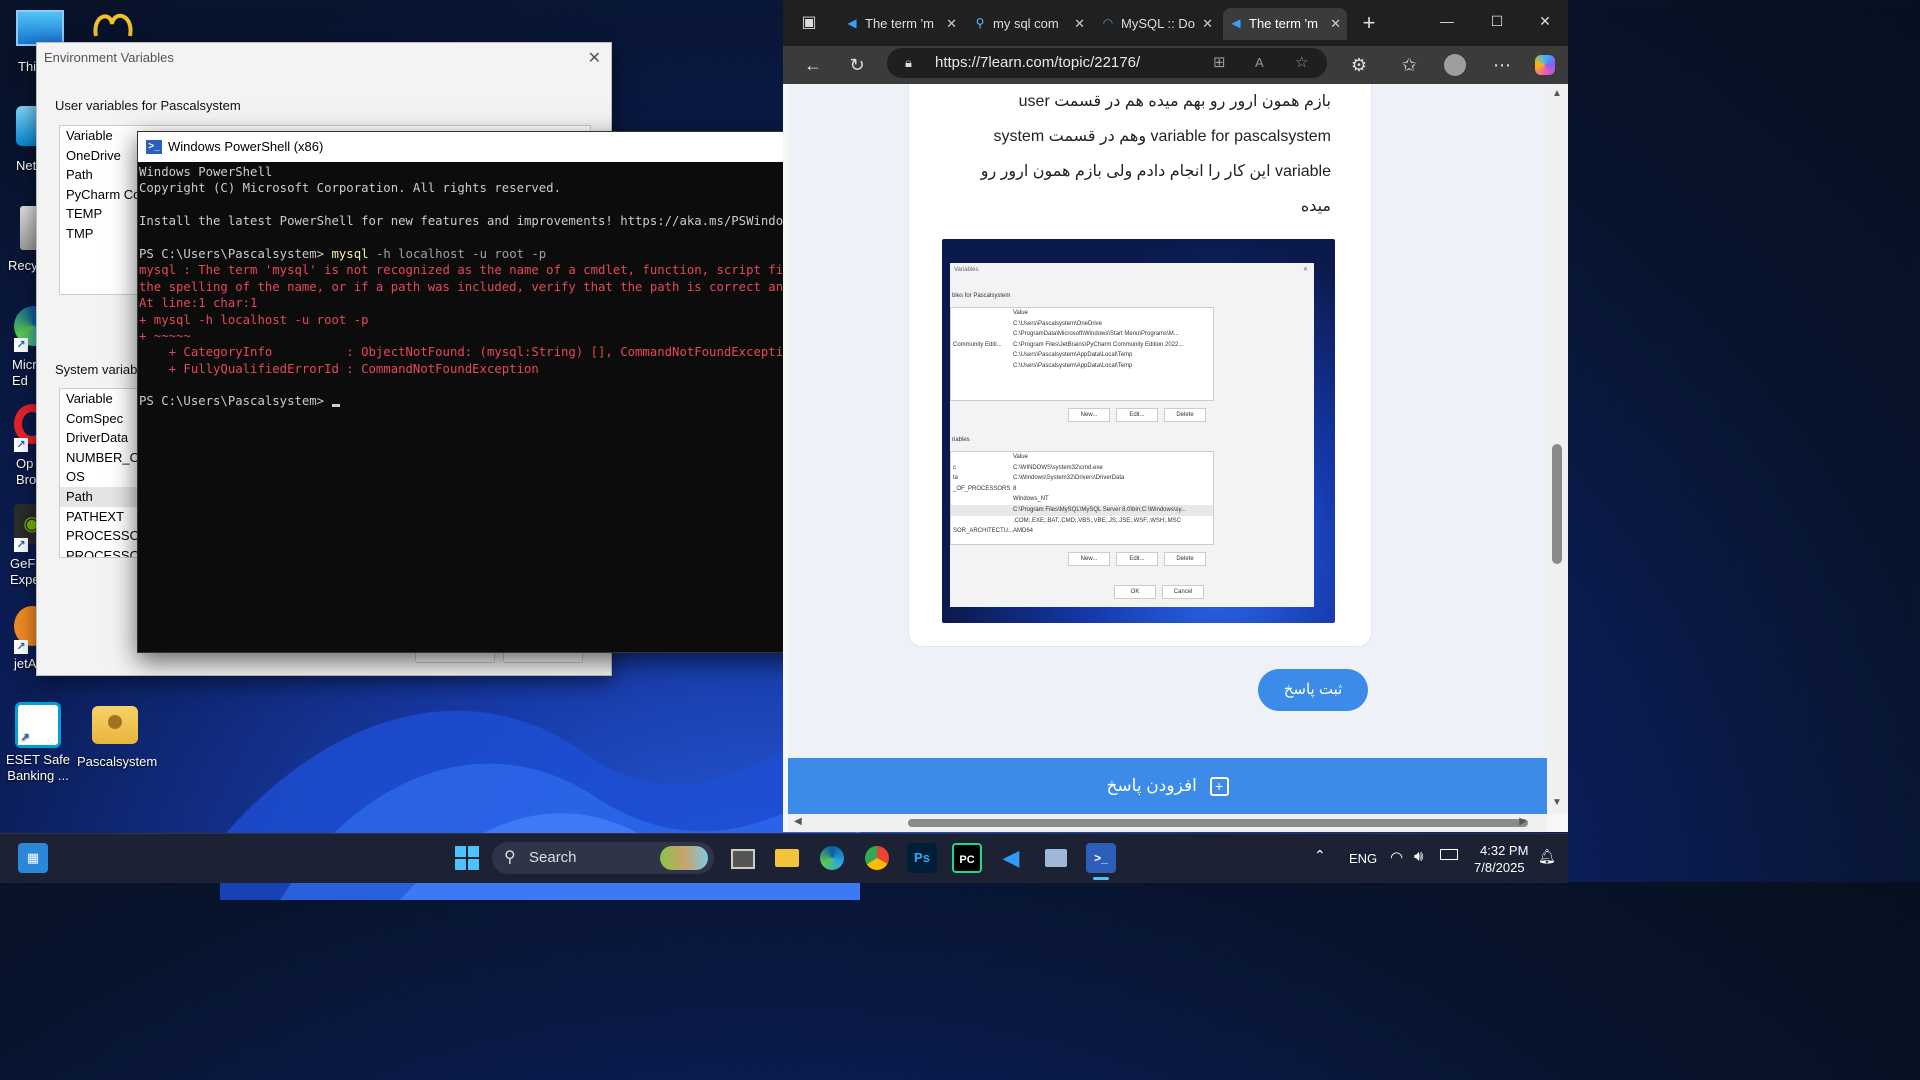 This screenshot has height=1080, width=1920. What do you see at coordinates (1455, 65) in the screenshot?
I see `profile-avatar-icon` at bounding box center [1455, 65].